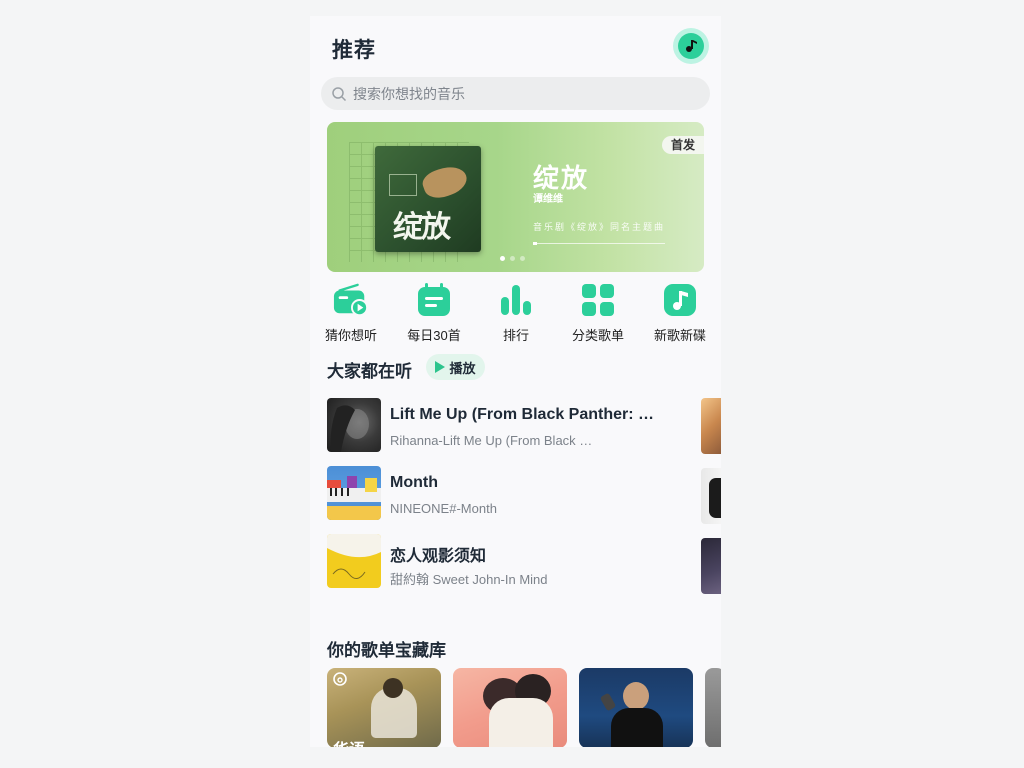 This screenshot has width=1024, height=768. Describe the element at coordinates (422, 227) in the screenshot. I see `cover-title: 绽放` at that location.